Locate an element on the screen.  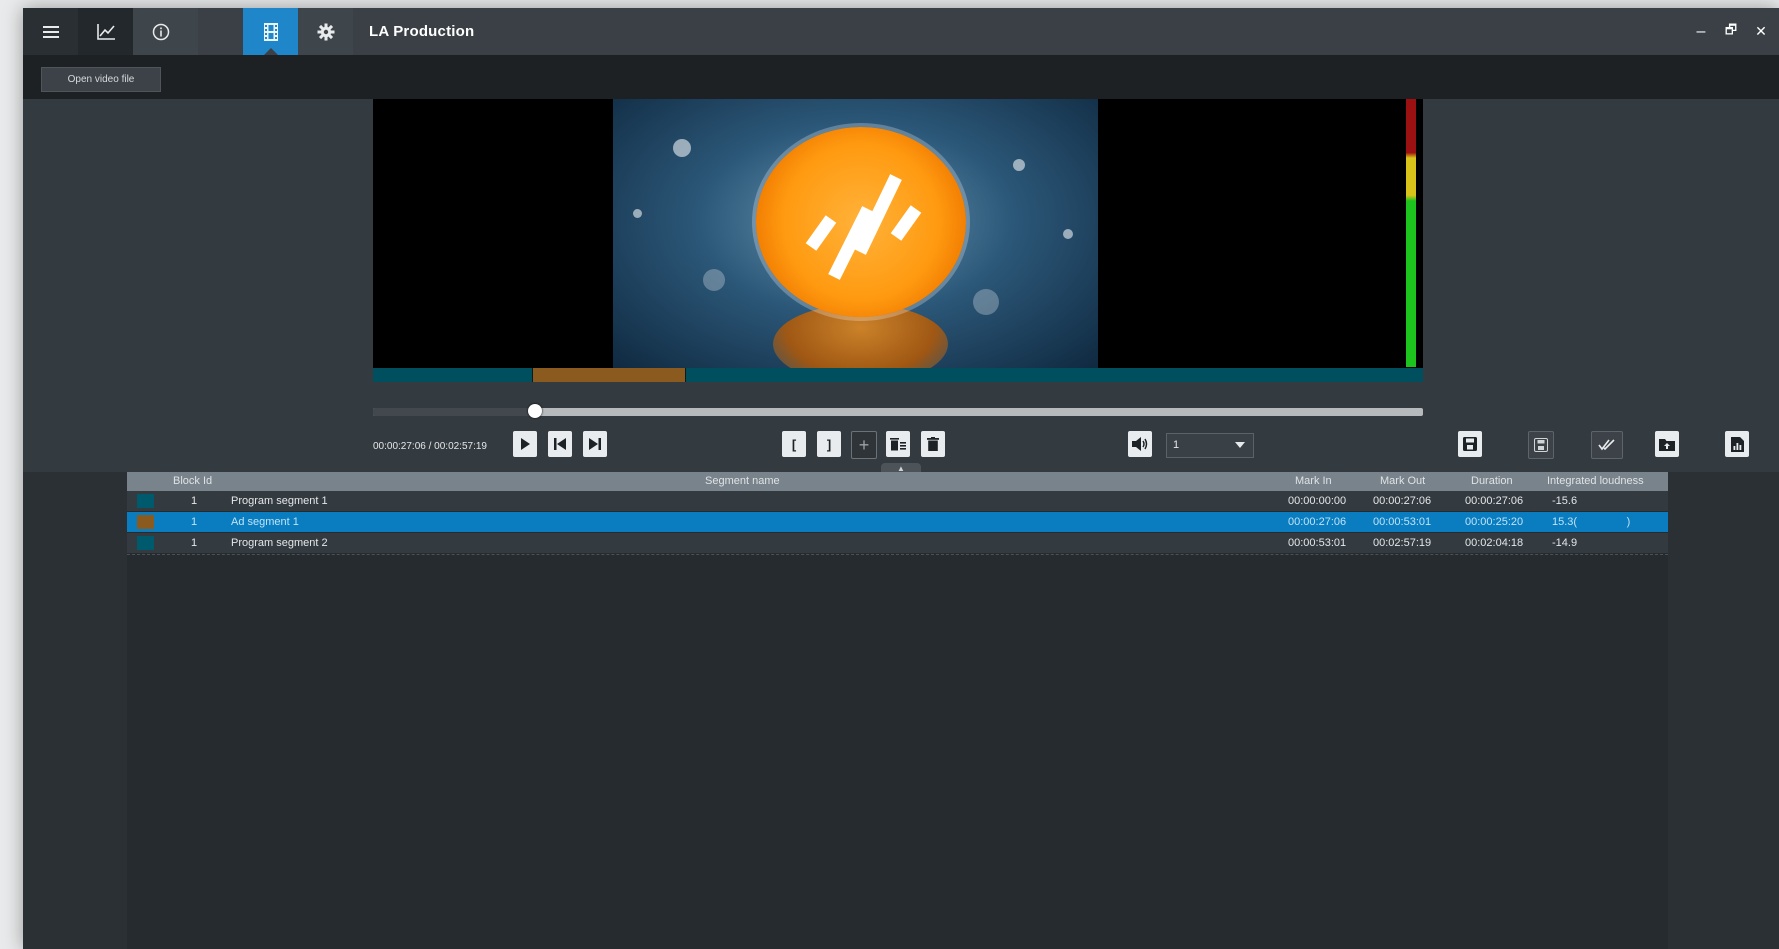
save-icon is located at coordinates (1470, 444).